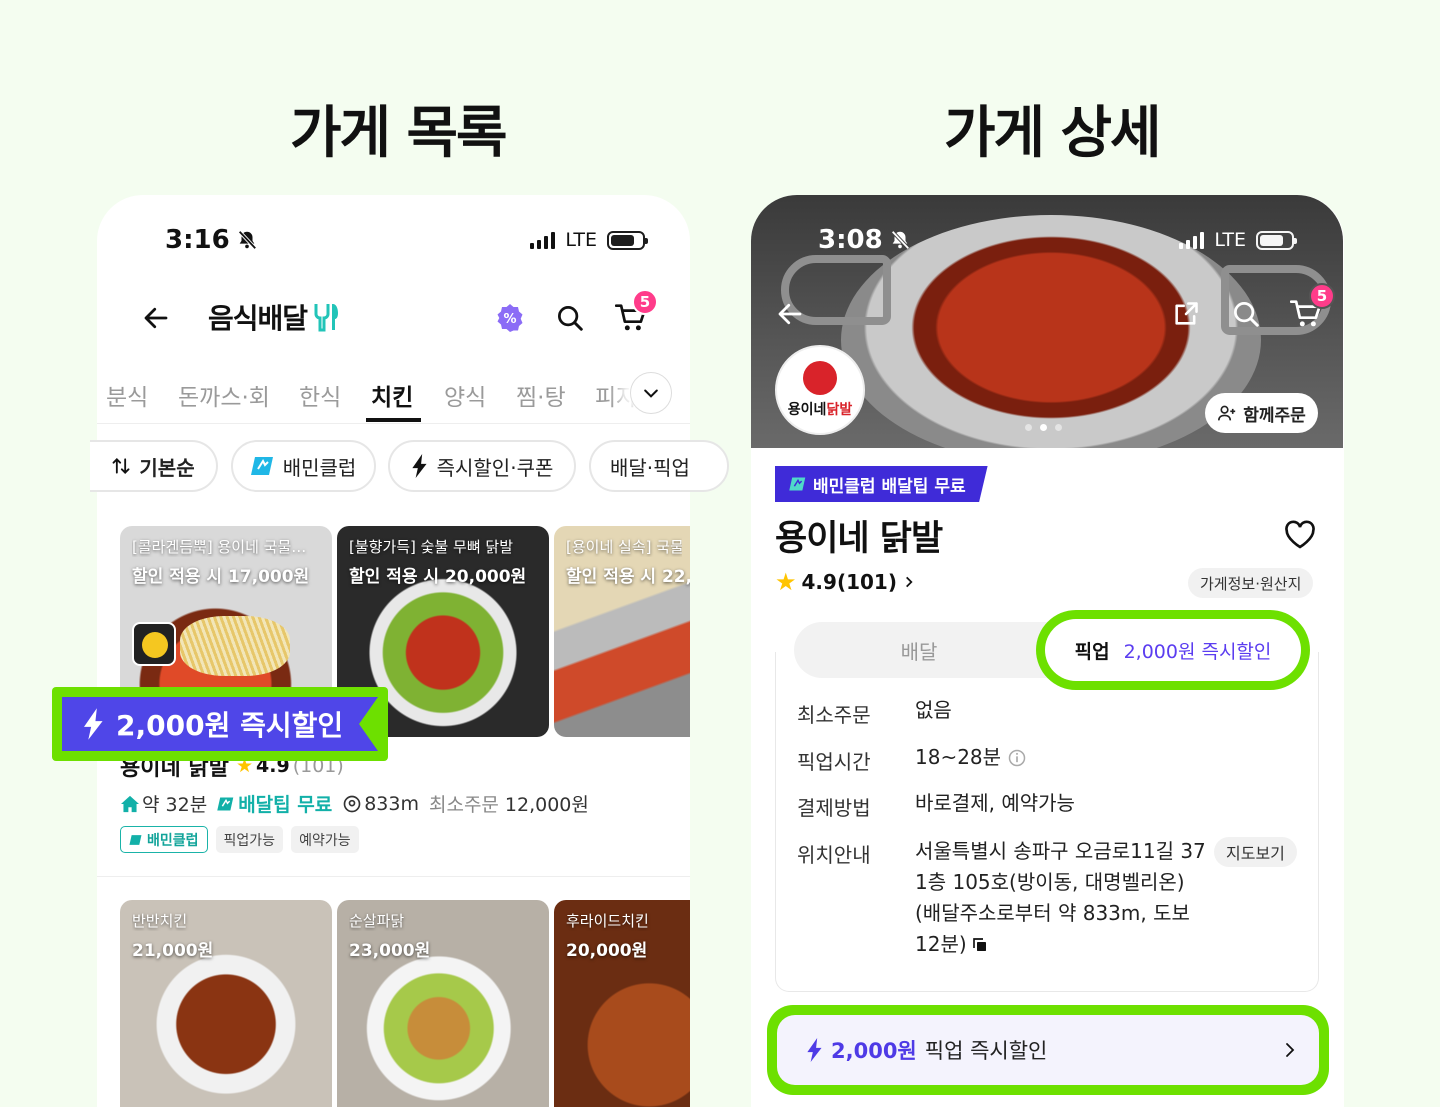  Describe the element at coordinates (392, 395) in the screenshot. I see `tab-chicken: 치킨` at that location.